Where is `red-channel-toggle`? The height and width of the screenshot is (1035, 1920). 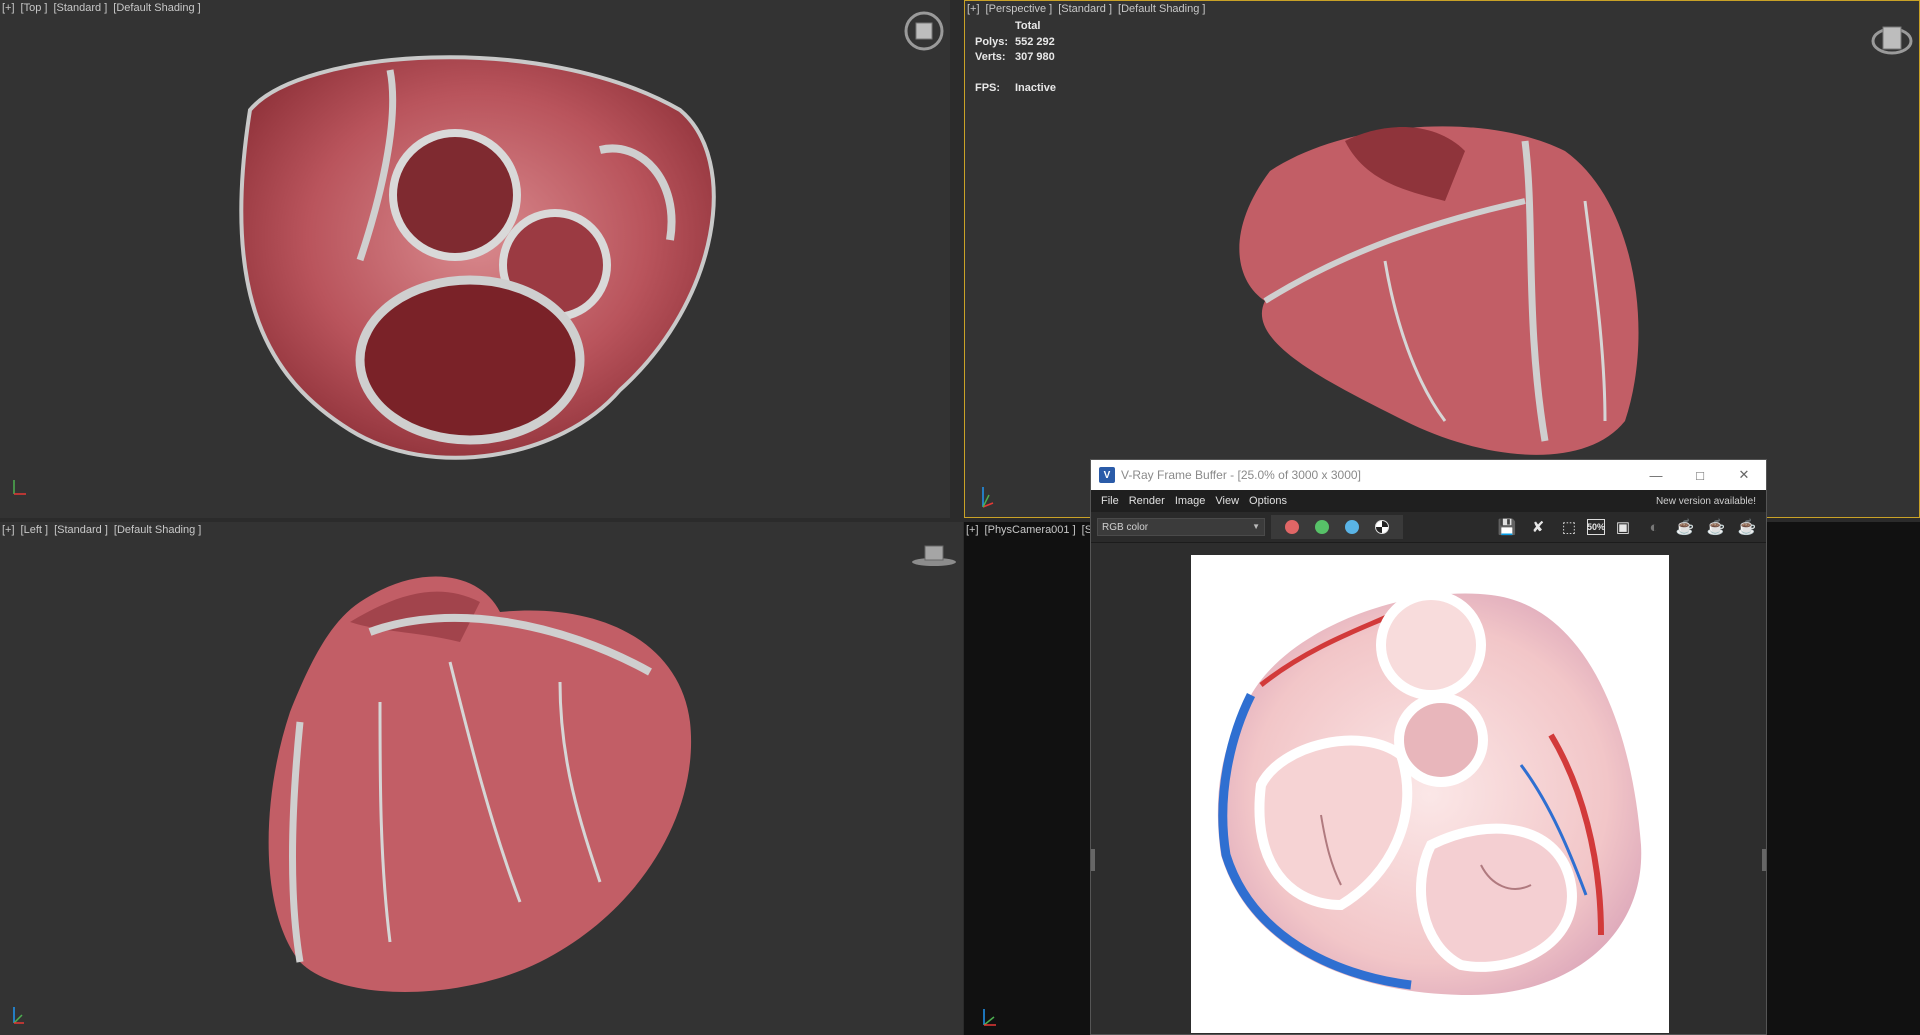
red-channel-toggle is located at coordinates (1292, 527).